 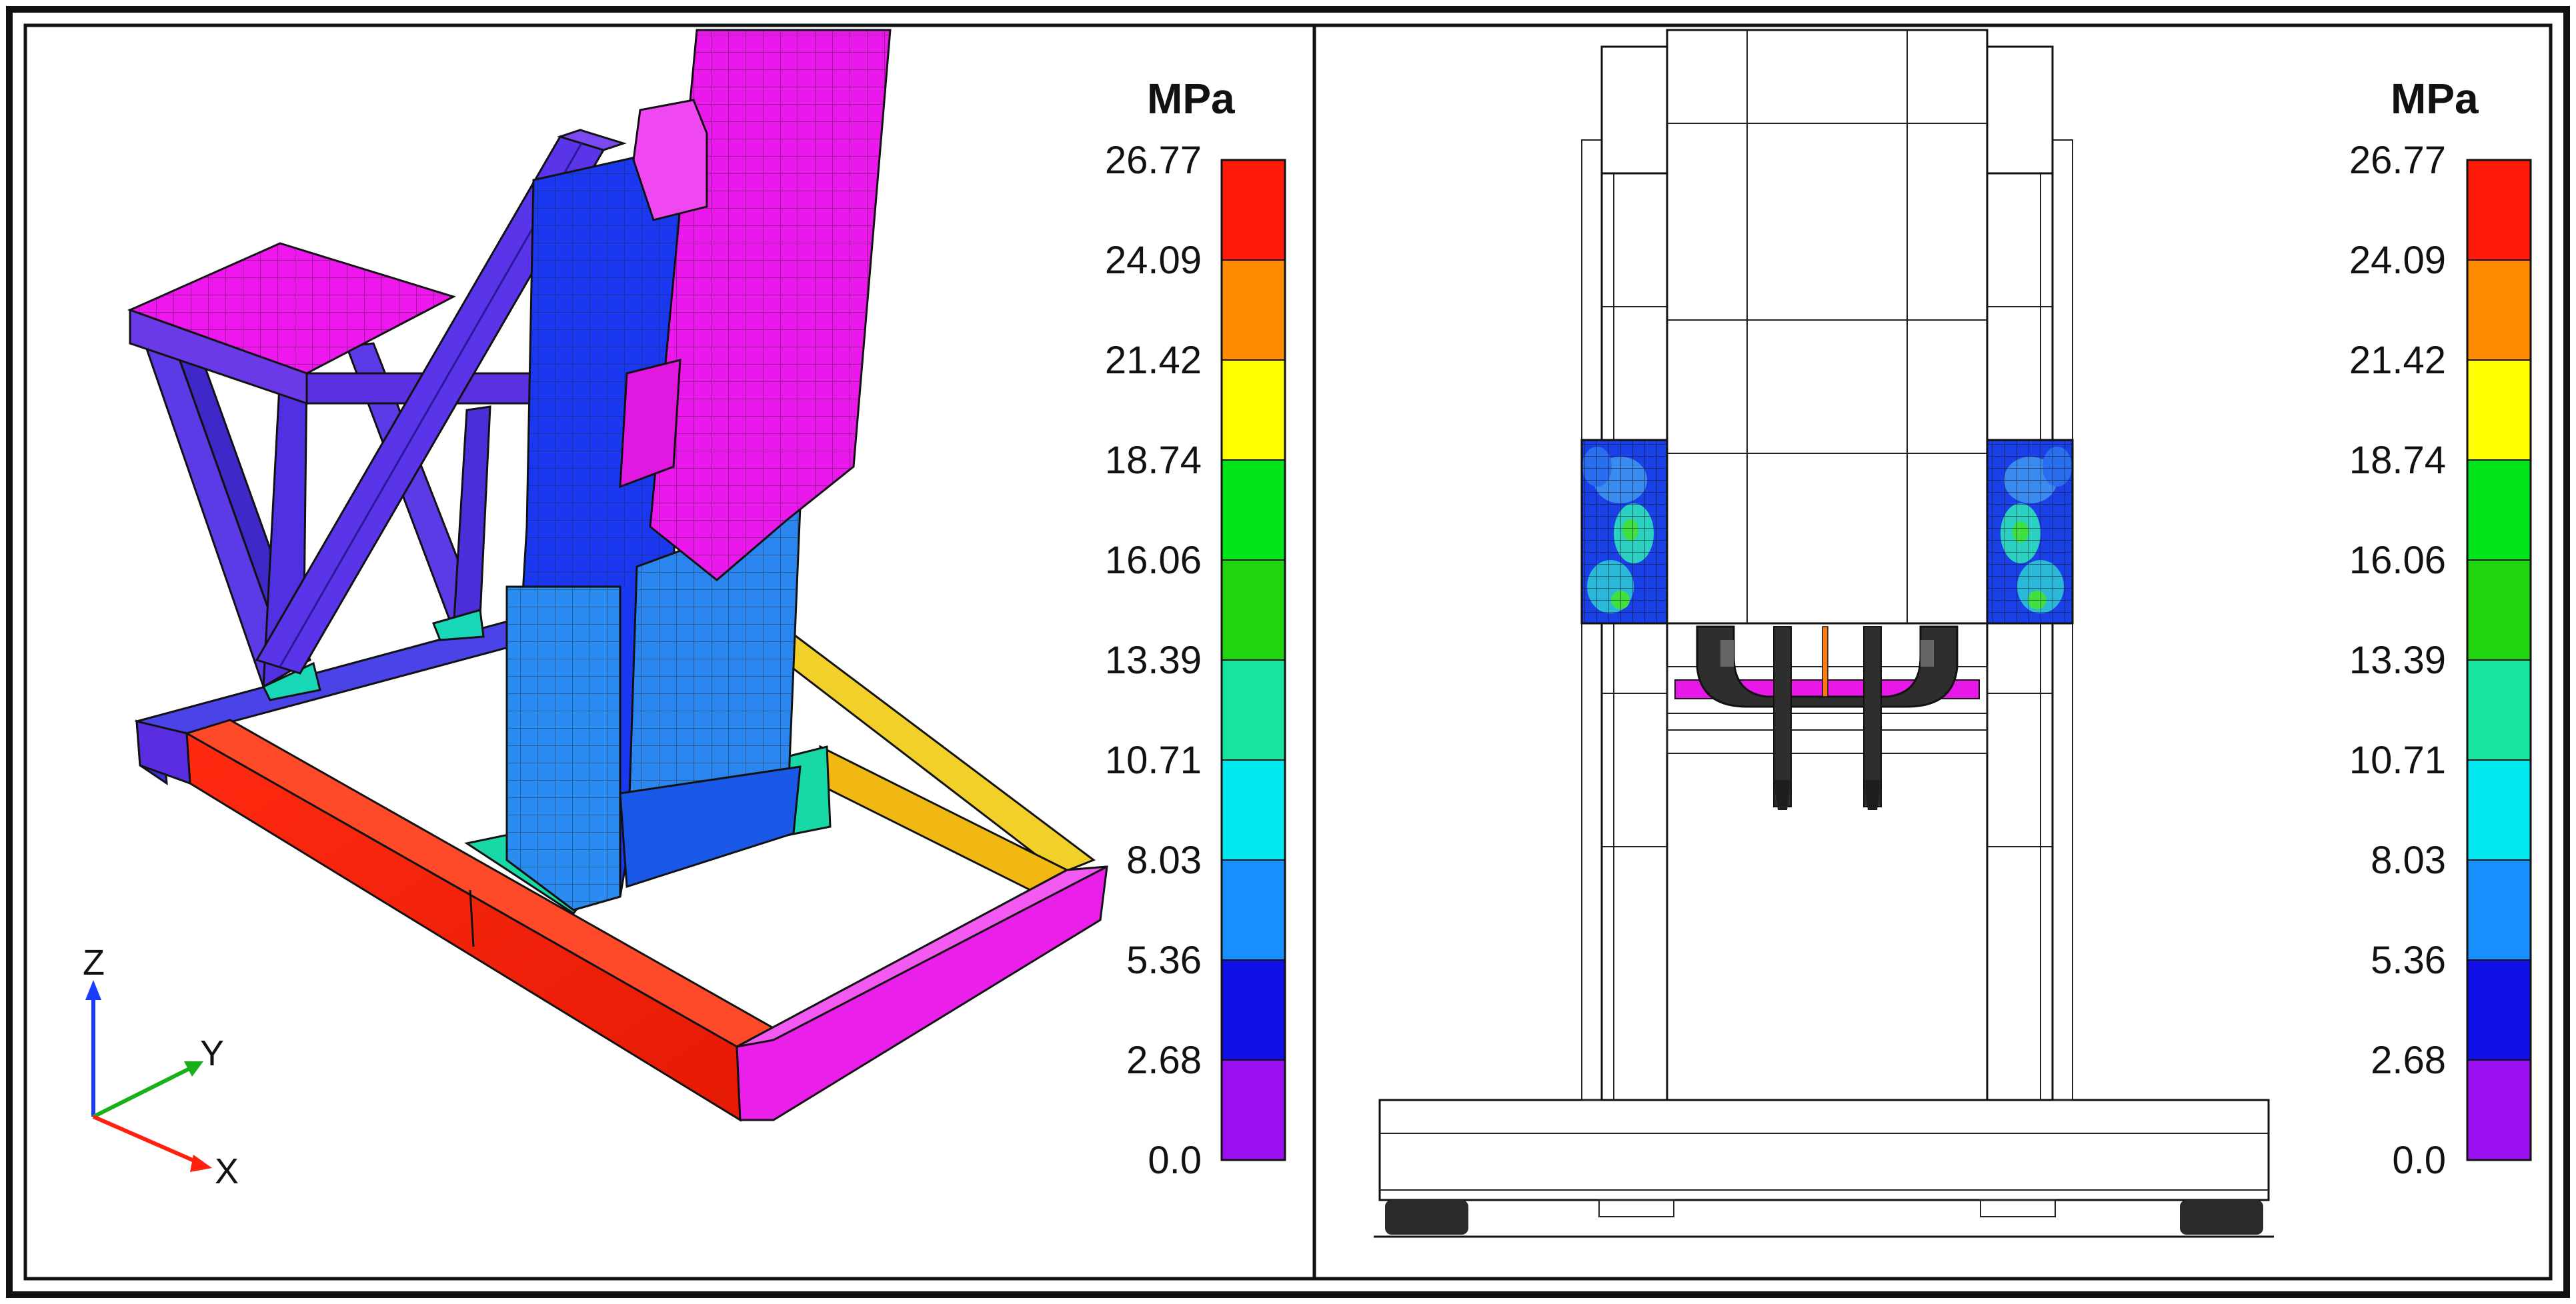 What do you see at coordinates (1164, 1060) in the screenshot?
I see `left-scale-tick-label: 2.68` at bounding box center [1164, 1060].